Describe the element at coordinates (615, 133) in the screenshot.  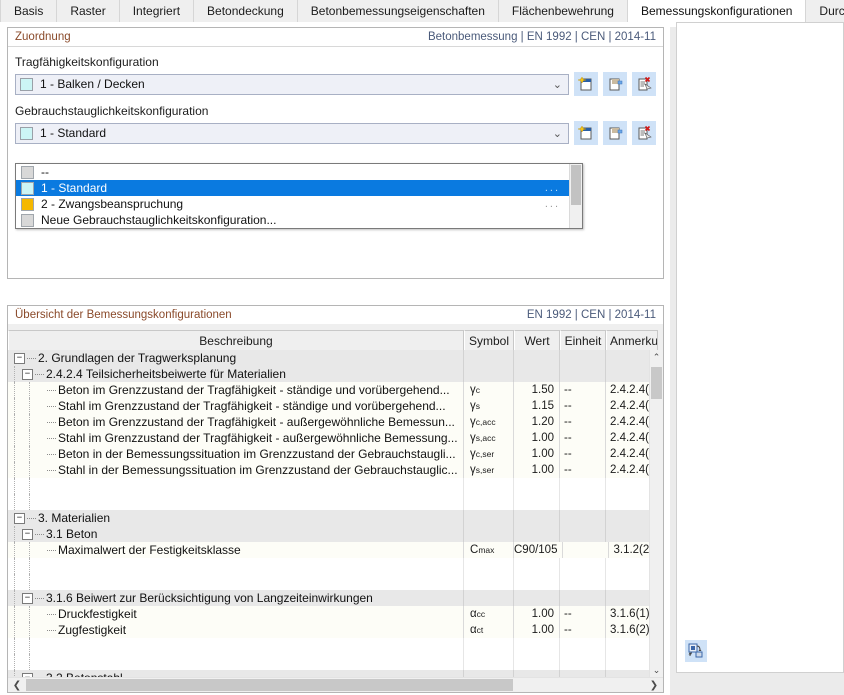
I see `sls-edit-configuration-button` at that location.